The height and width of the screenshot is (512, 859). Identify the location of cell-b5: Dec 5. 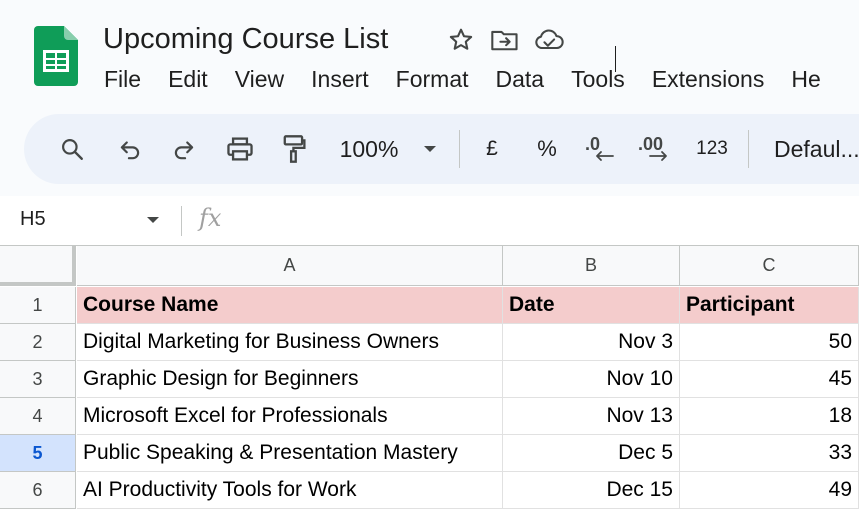
(591, 453).